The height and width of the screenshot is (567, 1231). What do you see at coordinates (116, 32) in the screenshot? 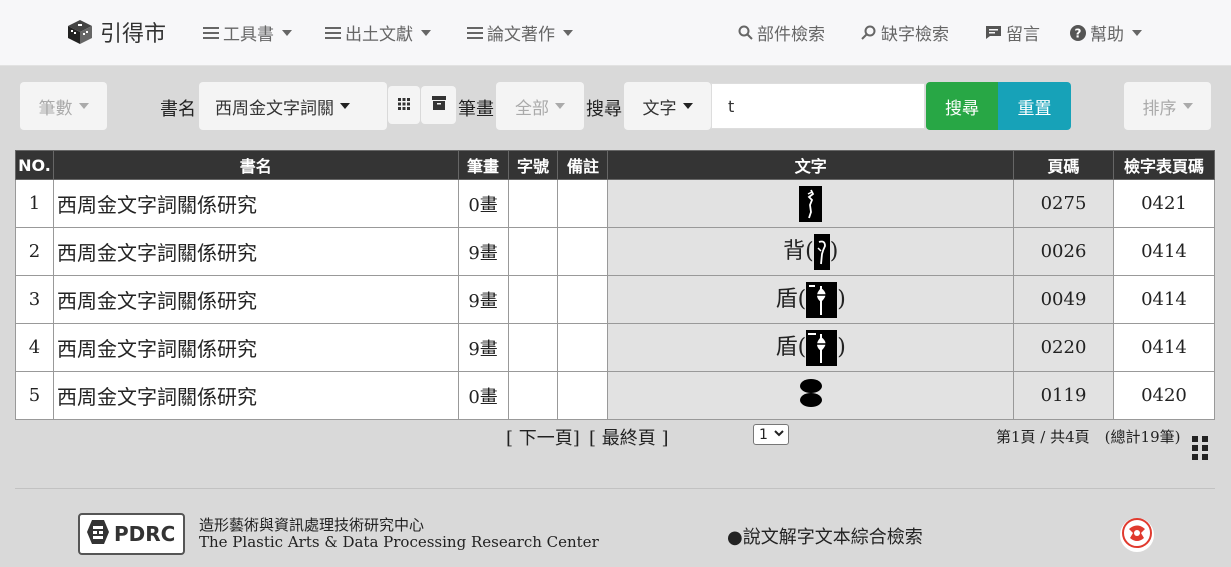
I see `brand: 引得市` at bounding box center [116, 32].